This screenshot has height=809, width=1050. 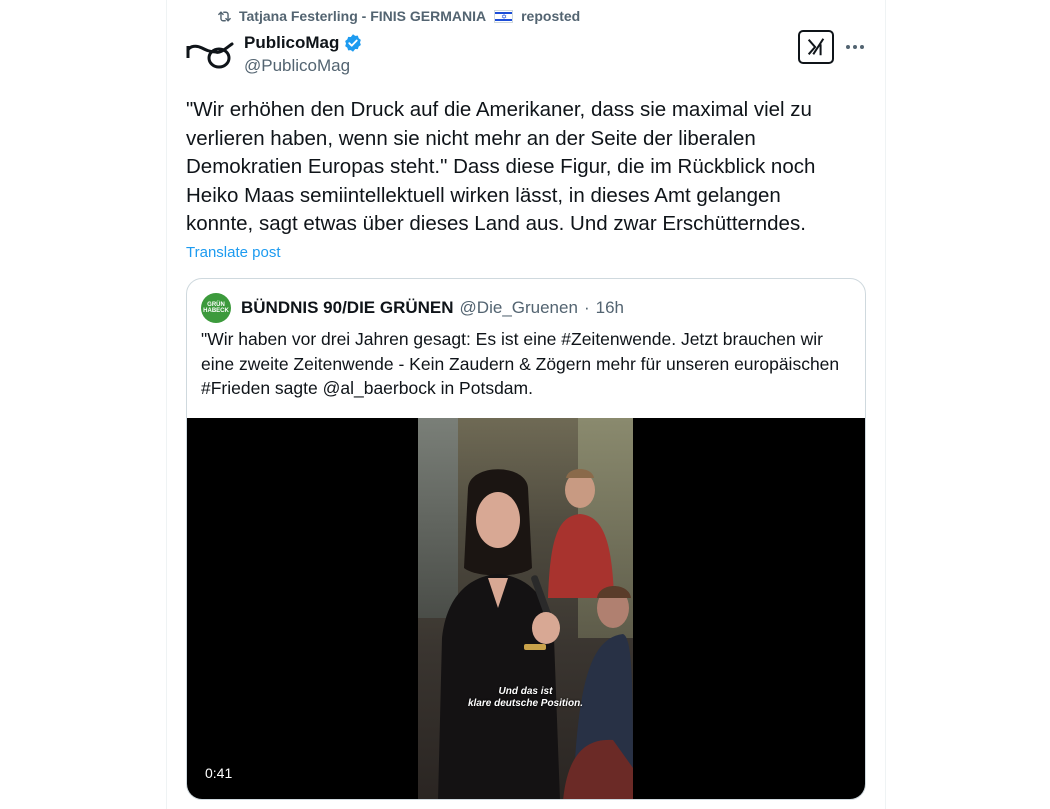 I want to click on repost-user: Tatjana Festerling - FINIS GERMANIA, so click(x=362, y=16).